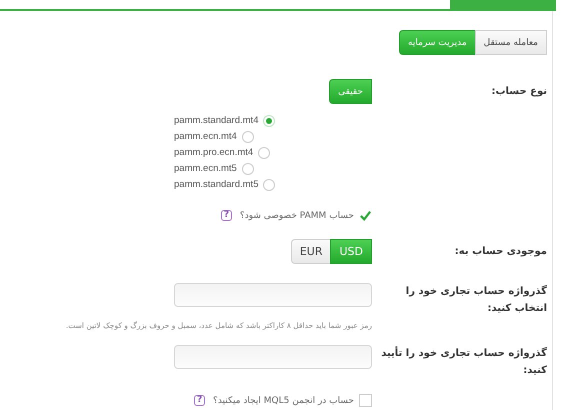 The image size is (567, 410). Describe the element at coordinates (273, 295) in the screenshot. I see `password-field` at that location.